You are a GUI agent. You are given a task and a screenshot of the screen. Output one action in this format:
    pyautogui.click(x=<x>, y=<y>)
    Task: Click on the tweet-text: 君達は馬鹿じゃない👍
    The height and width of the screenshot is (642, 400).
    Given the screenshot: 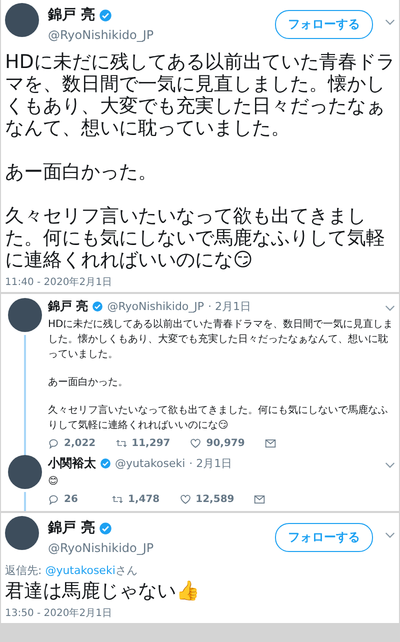 What is the action you would take?
    pyautogui.click(x=103, y=591)
    